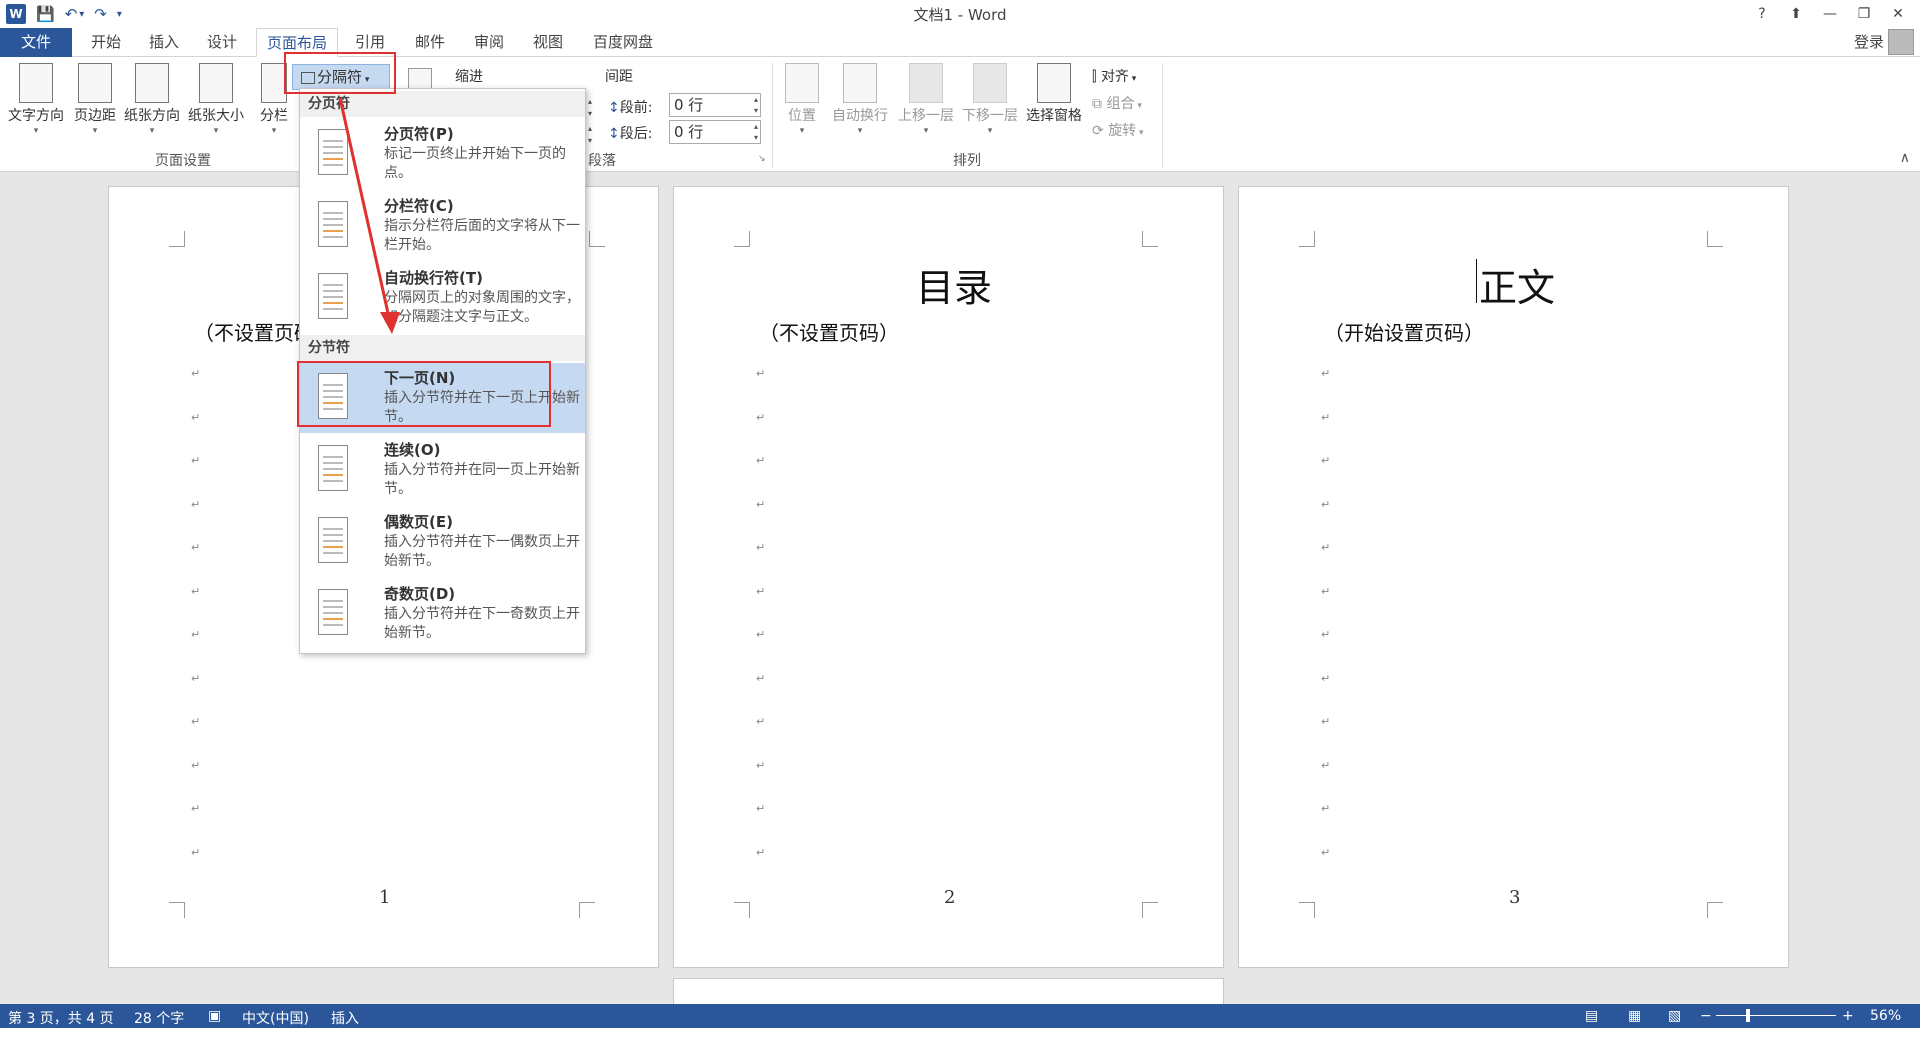 The image size is (1920, 1039). I want to click on send-backward-button: 下移一层 ▾, so click(990, 99).